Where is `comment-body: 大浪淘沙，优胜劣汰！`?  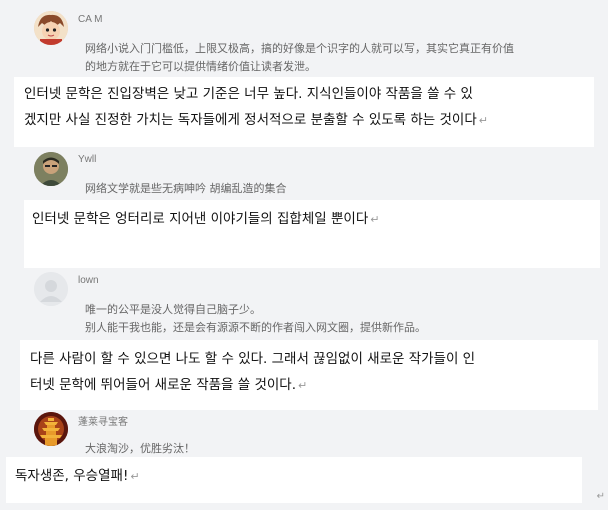
comment-body: 大浪淘沙，优胜劣汰！ is located at coordinates (335, 449).